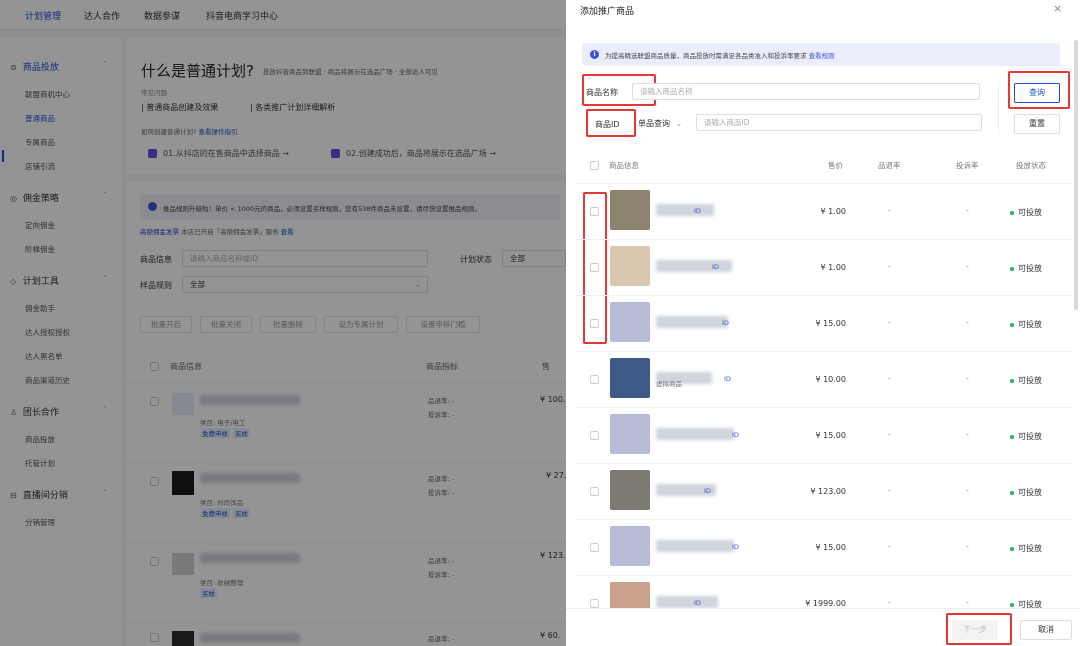  Describe the element at coordinates (889, 165) in the screenshot. I see `col-return-rate: 品退率` at that location.